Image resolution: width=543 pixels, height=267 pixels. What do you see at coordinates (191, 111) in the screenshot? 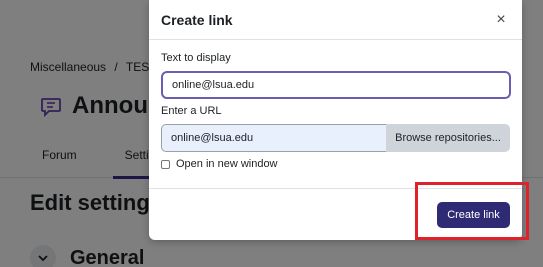
I see `url-label: Enter a URL` at bounding box center [191, 111].